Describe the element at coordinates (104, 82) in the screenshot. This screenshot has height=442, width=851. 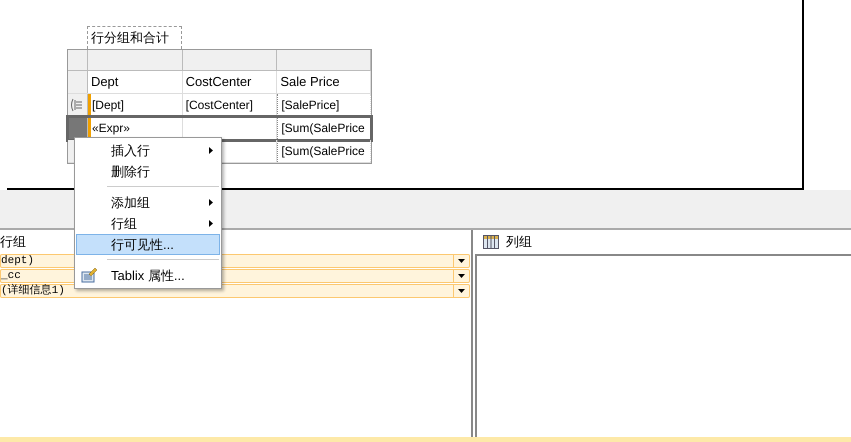
I see `column-header: Dept` at that location.